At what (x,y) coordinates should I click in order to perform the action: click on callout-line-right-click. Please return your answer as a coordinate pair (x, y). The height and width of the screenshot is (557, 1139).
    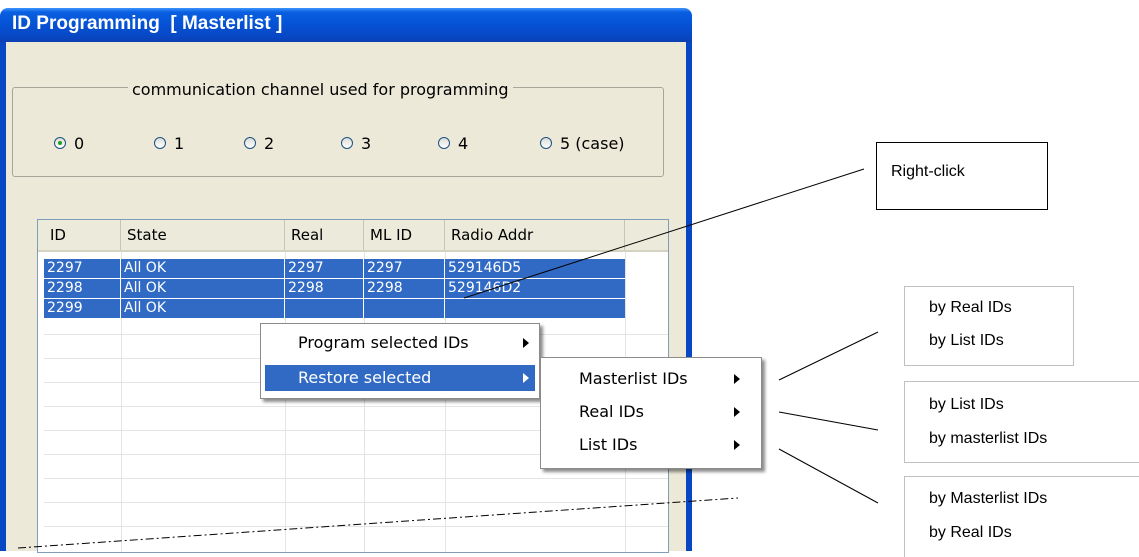
    Looking at the image, I should click on (664, 233).